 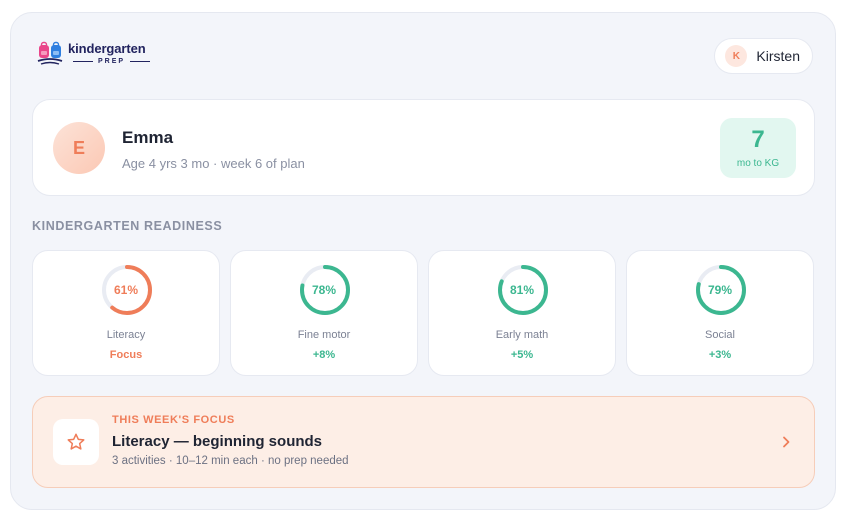 What do you see at coordinates (213, 163) in the screenshot?
I see `child-meta: Age 4 yrs 3 mo · week 6 of plan` at bounding box center [213, 163].